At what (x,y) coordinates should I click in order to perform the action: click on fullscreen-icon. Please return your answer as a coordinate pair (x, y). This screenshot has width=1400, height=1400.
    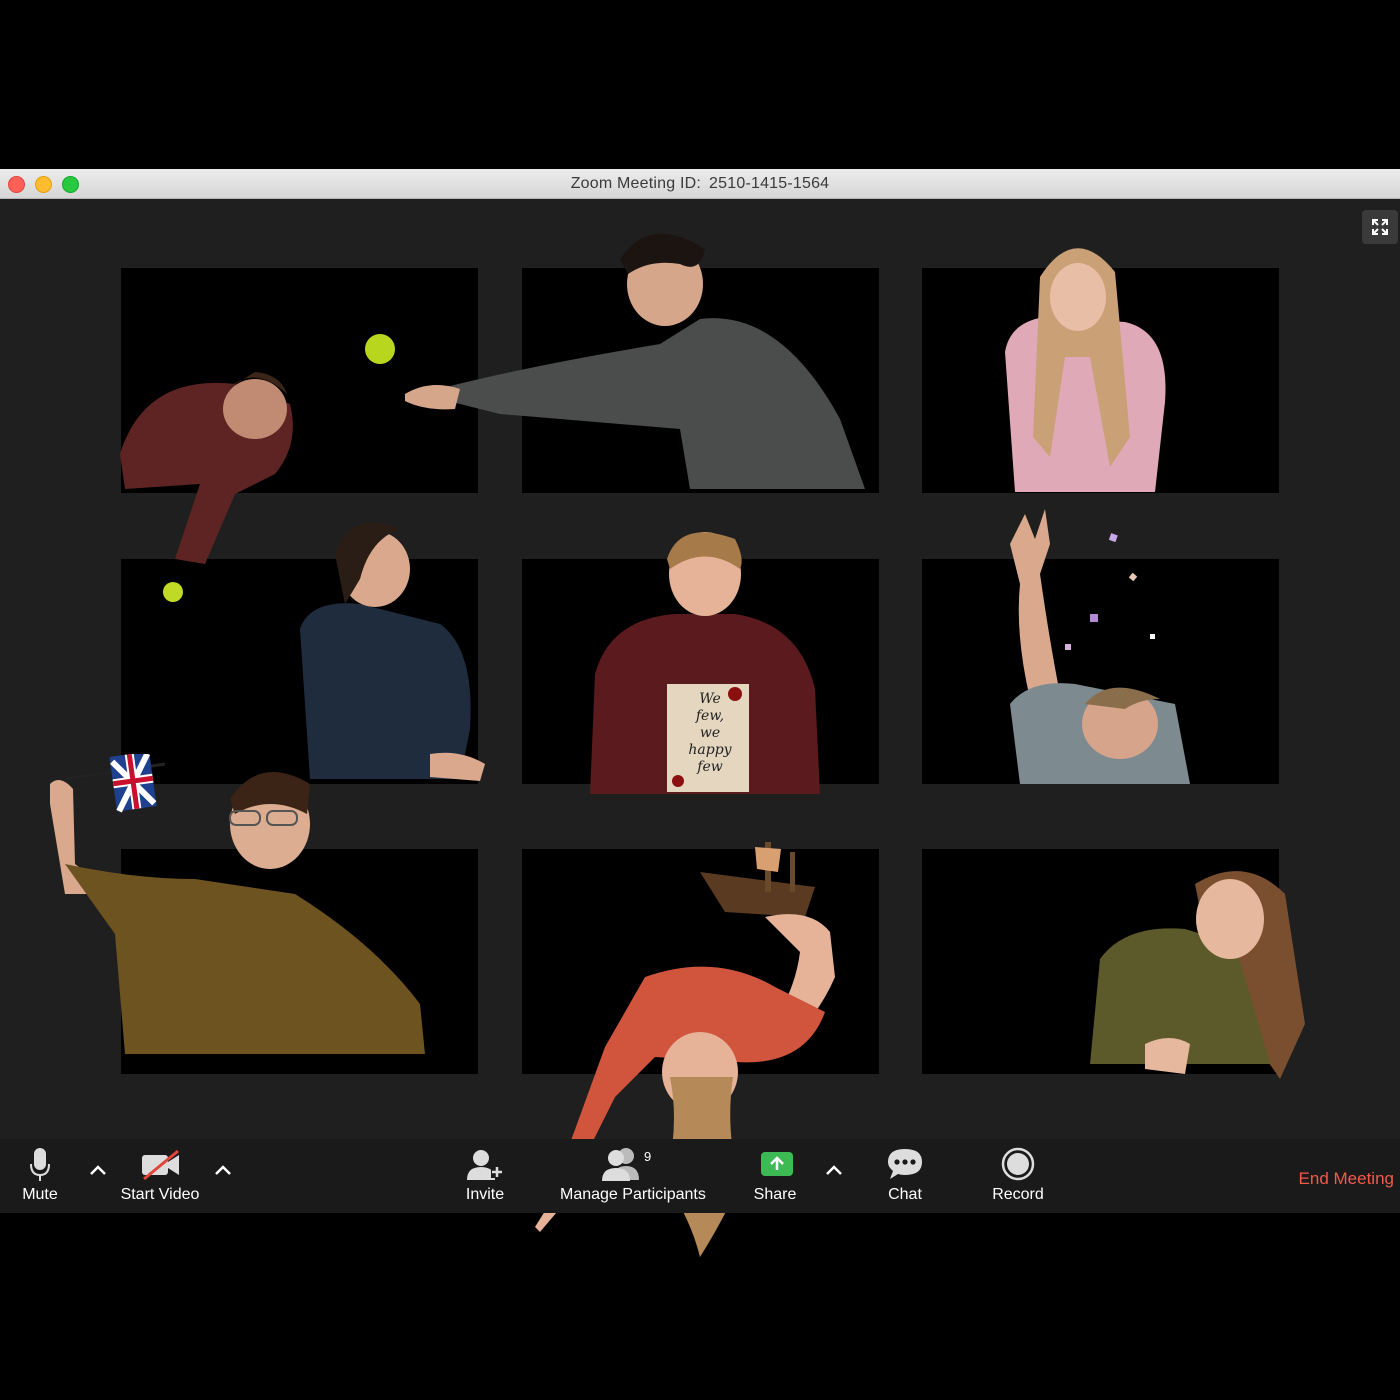
    Looking at the image, I should click on (1380, 227).